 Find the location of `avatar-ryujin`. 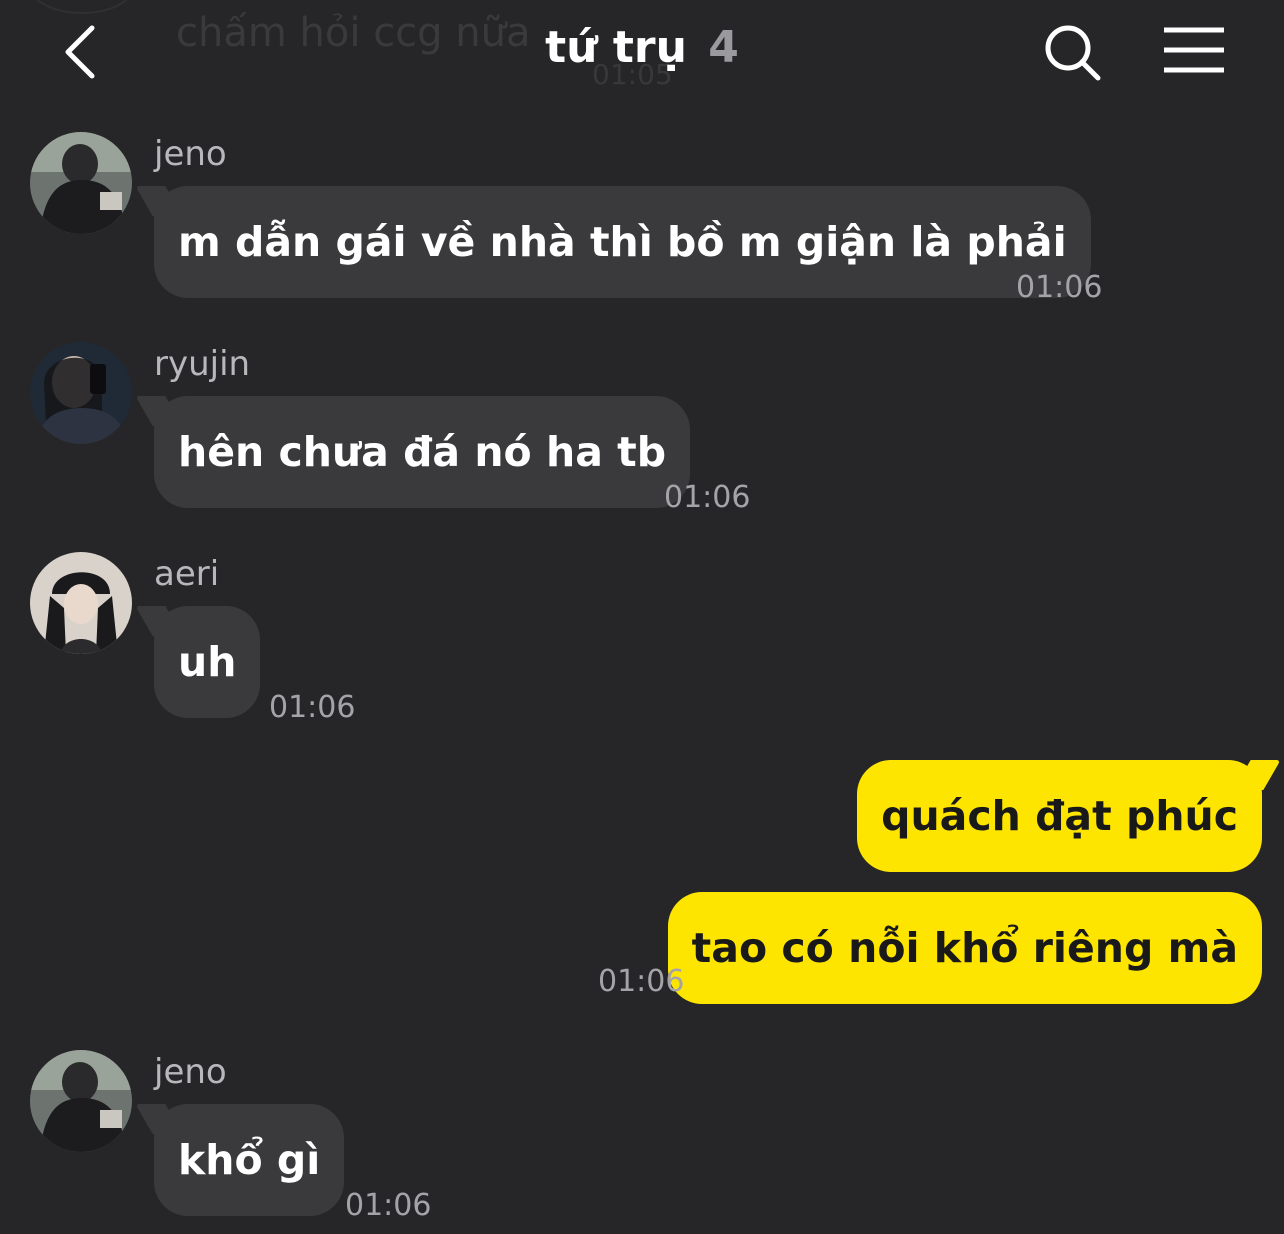

avatar-ryujin is located at coordinates (81, 393).